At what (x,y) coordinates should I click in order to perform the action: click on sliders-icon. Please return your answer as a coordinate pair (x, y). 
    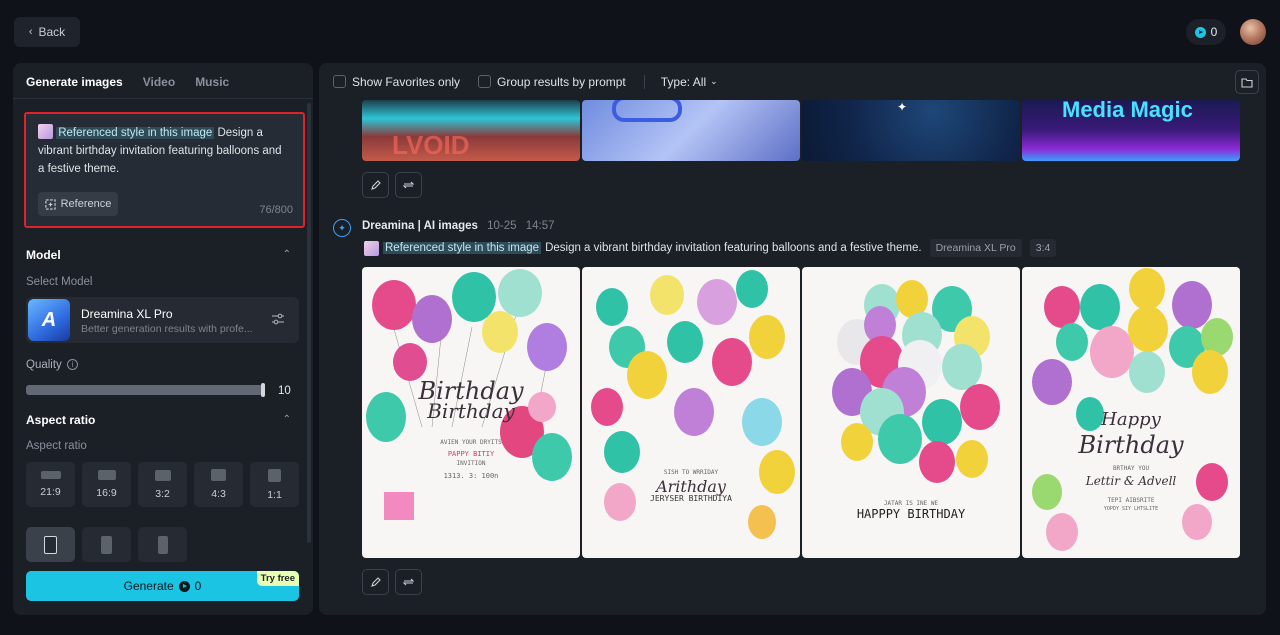
    Looking at the image, I should click on (278, 319).